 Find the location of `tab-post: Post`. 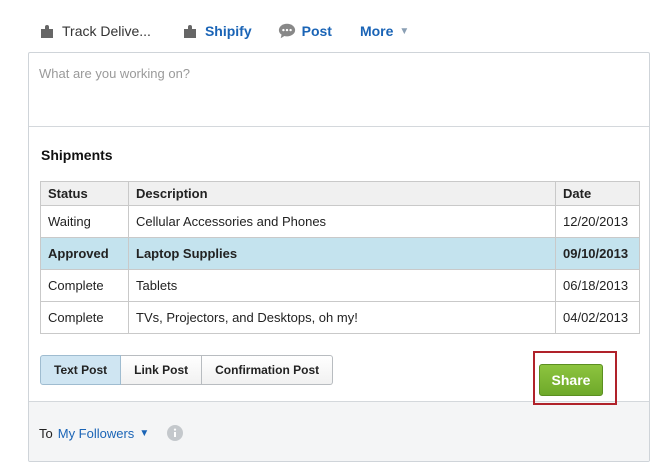

tab-post: Post is located at coordinates (305, 31).